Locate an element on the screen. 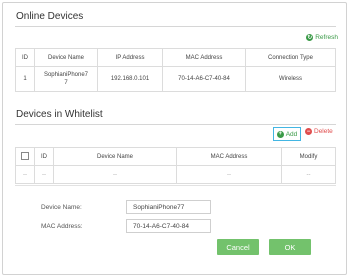  cell-mac-address: 70-14-A6-C7-40-84 is located at coordinates (204, 79).